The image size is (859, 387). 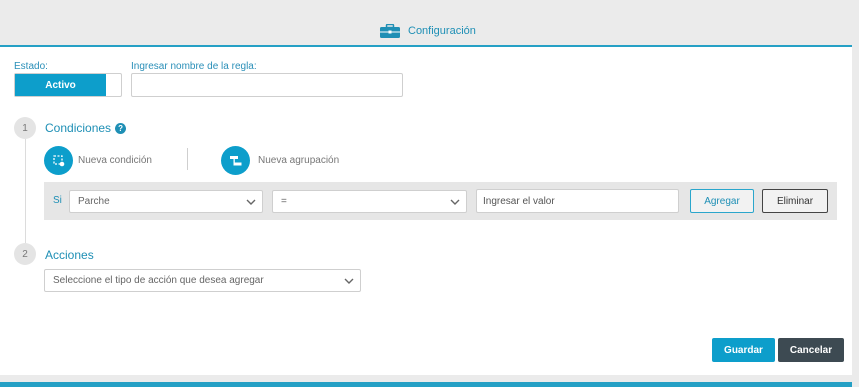 I want to click on estado-toggle-on: Activo, so click(x=60, y=85).